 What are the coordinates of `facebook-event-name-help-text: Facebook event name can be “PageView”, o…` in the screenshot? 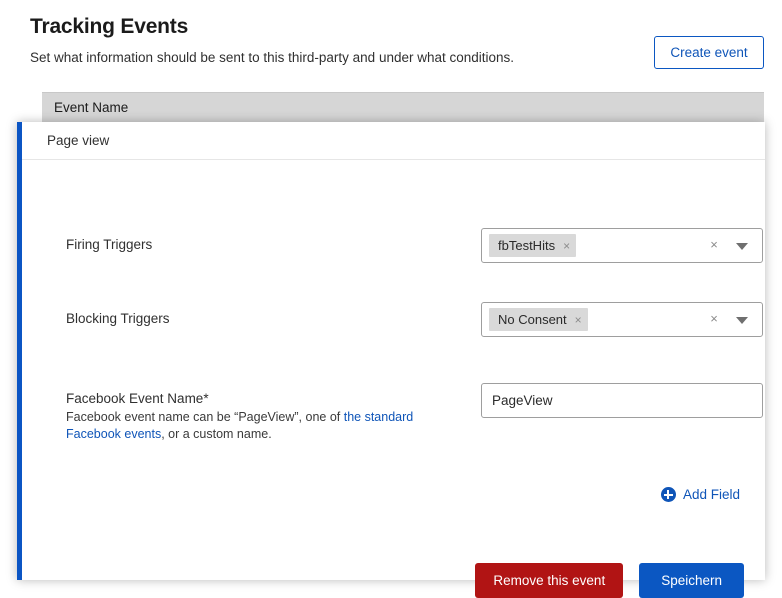 It's located at (261, 426).